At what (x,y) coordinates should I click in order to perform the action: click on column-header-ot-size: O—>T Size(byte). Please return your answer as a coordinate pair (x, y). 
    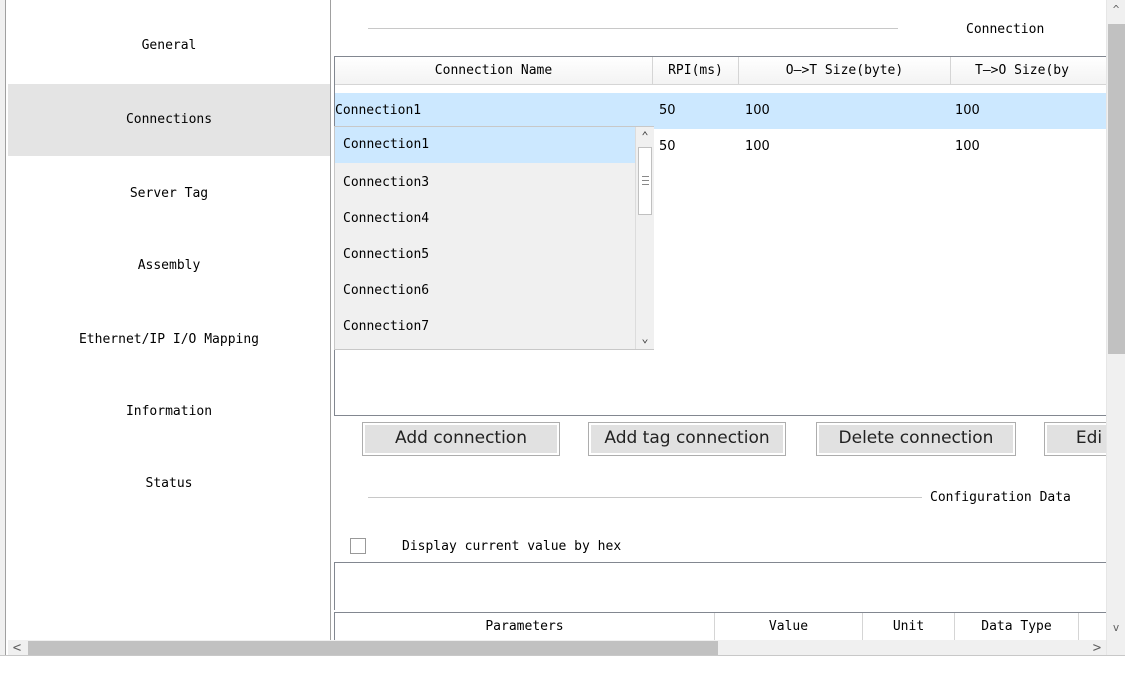
    Looking at the image, I should click on (845, 71).